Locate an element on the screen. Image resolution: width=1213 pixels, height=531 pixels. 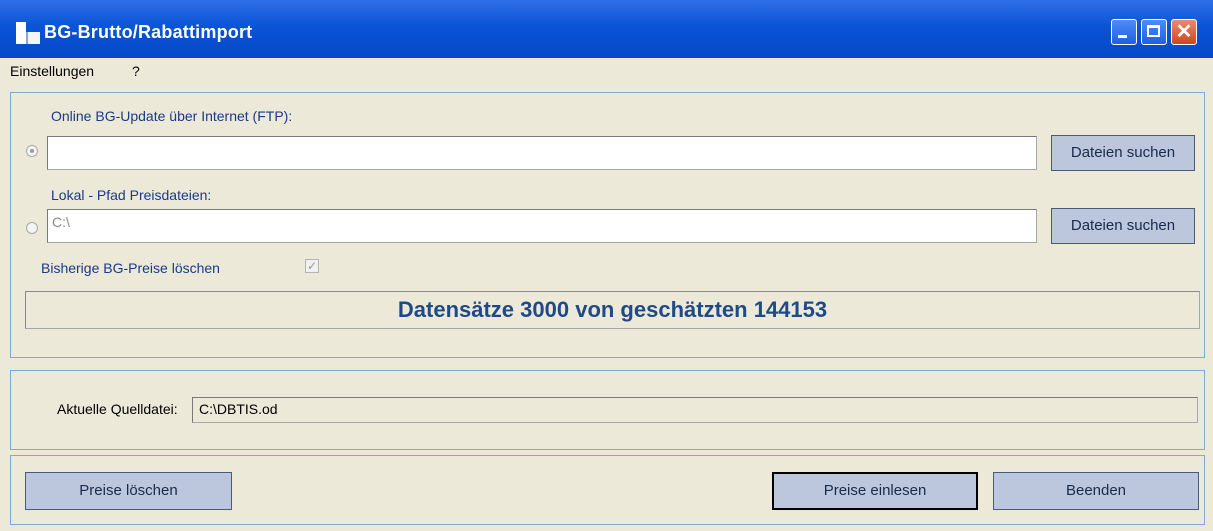
delete-existing-prices-checkbox: ✓ is located at coordinates (312, 266).